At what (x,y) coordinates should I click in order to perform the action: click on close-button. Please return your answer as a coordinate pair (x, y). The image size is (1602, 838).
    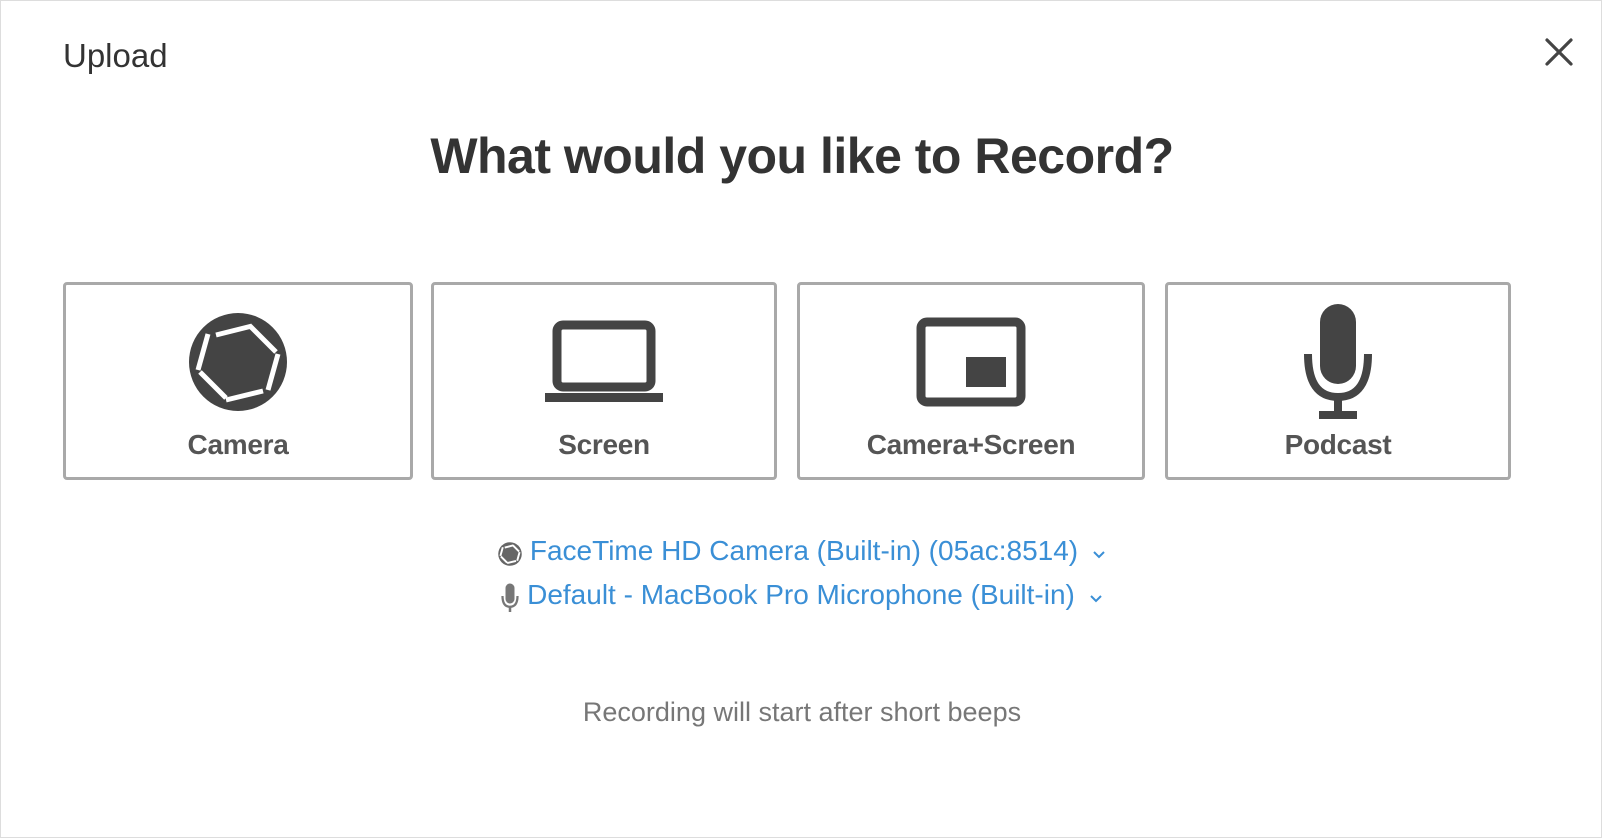
    Looking at the image, I should click on (1559, 52).